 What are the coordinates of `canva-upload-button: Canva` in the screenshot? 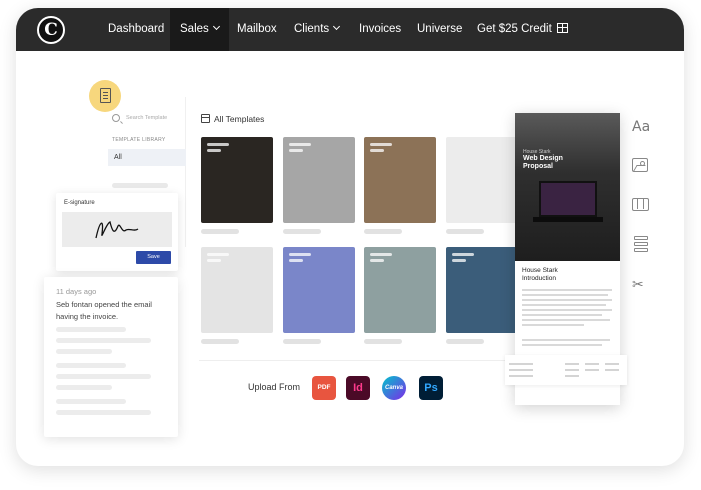 It's located at (394, 388).